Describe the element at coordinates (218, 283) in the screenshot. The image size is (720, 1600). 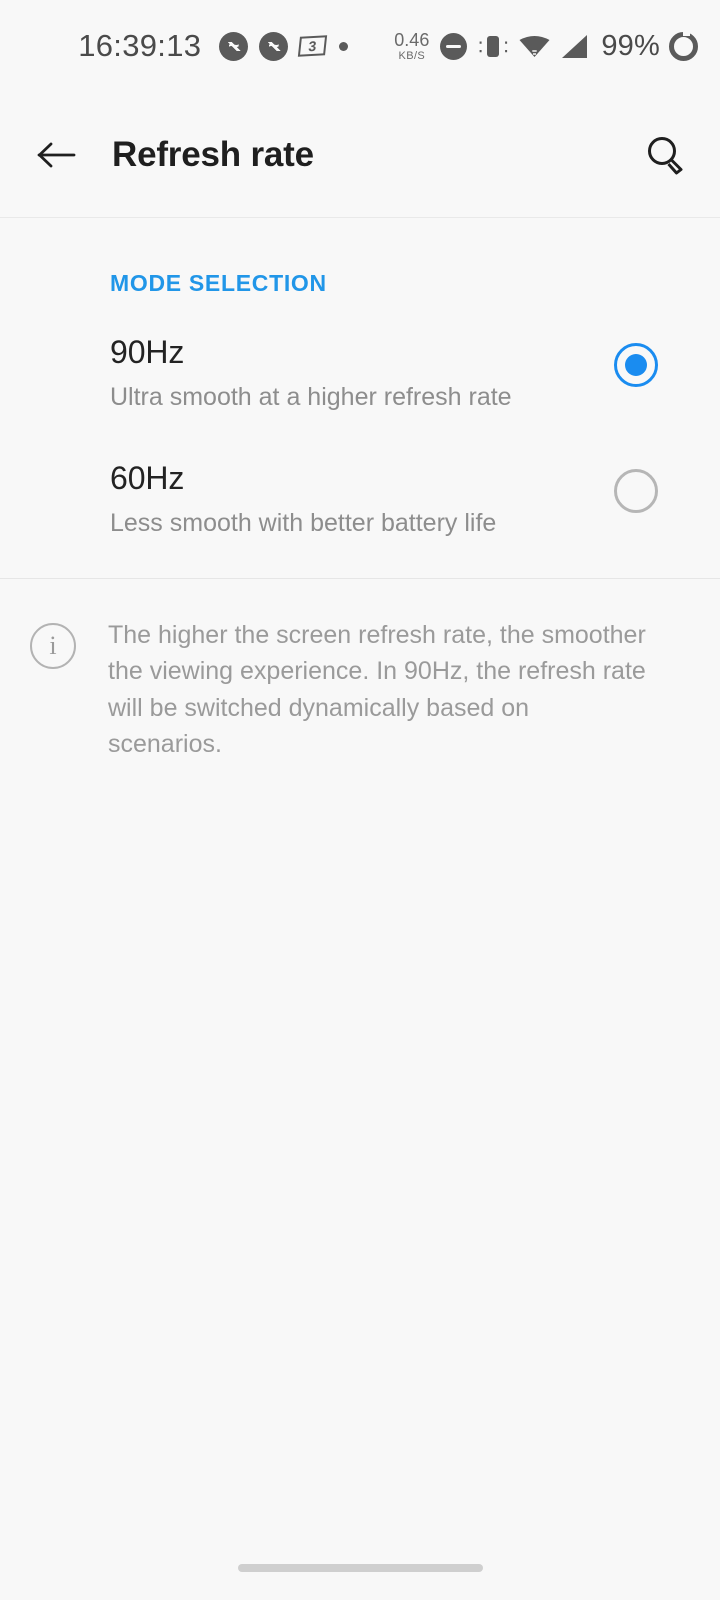
I see `section-header-mode-selection: MODE SELECTION` at that location.